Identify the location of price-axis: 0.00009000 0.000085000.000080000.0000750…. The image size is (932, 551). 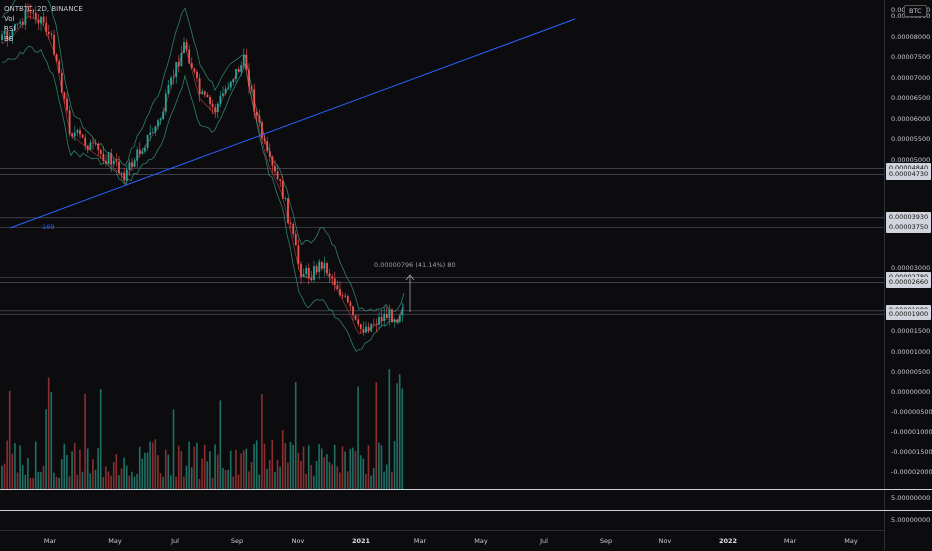
(908, 275).